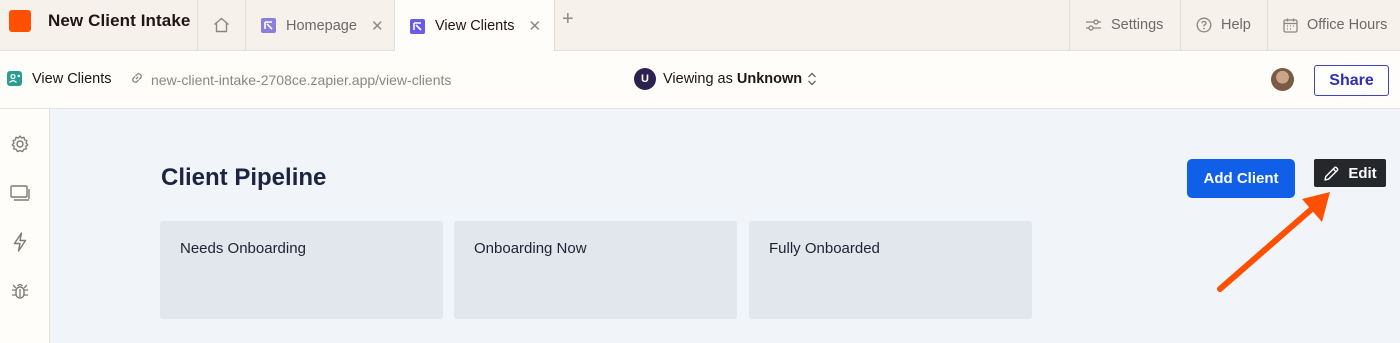 This screenshot has height=343, width=1400. Describe the element at coordinates (824, 248) in the screenshot. I see `column-title: Fully Onboarded` at that location.